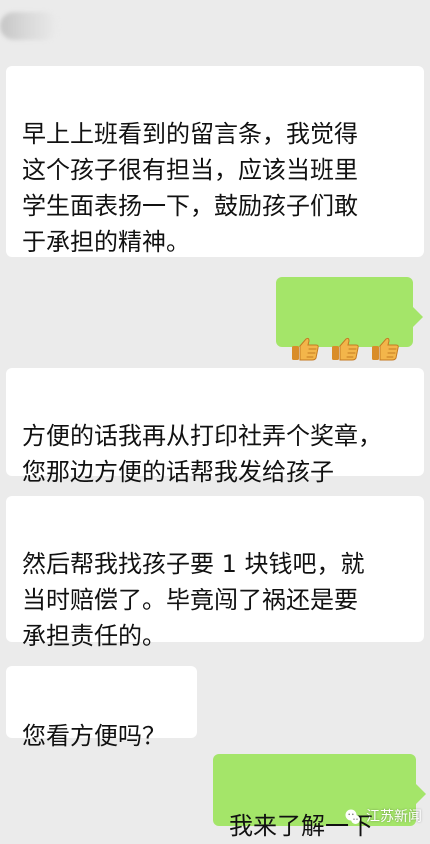 The width and height of the screenshot is (430, 844). What do you see at coordinates (352, 816) in the screenshot?
I see `wechat-icon` at bounding box center [352, 816].